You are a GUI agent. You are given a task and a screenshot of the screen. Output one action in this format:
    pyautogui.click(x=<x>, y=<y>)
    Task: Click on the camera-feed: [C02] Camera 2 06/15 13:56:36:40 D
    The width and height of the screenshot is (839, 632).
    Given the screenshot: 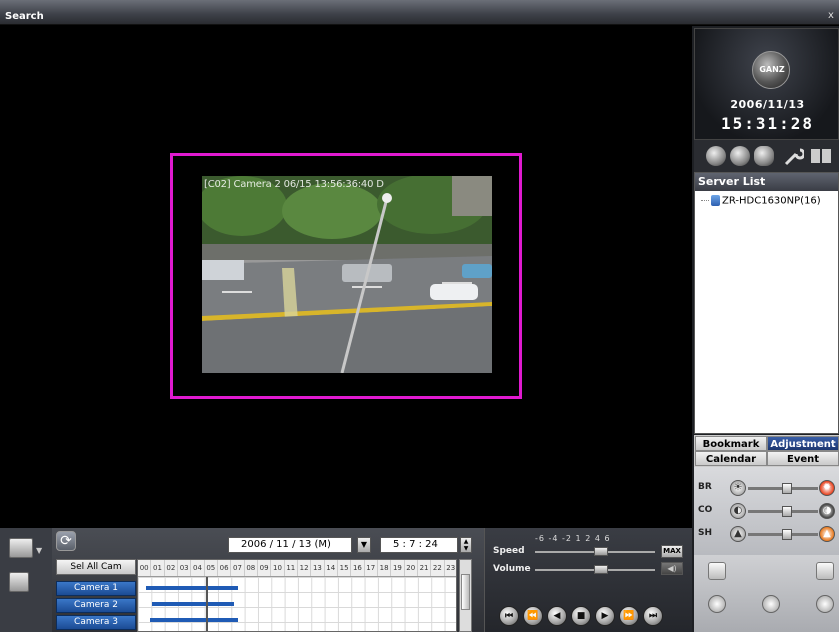 What is the action you would take?
    pyautogui.click(x=347, y=274)
    